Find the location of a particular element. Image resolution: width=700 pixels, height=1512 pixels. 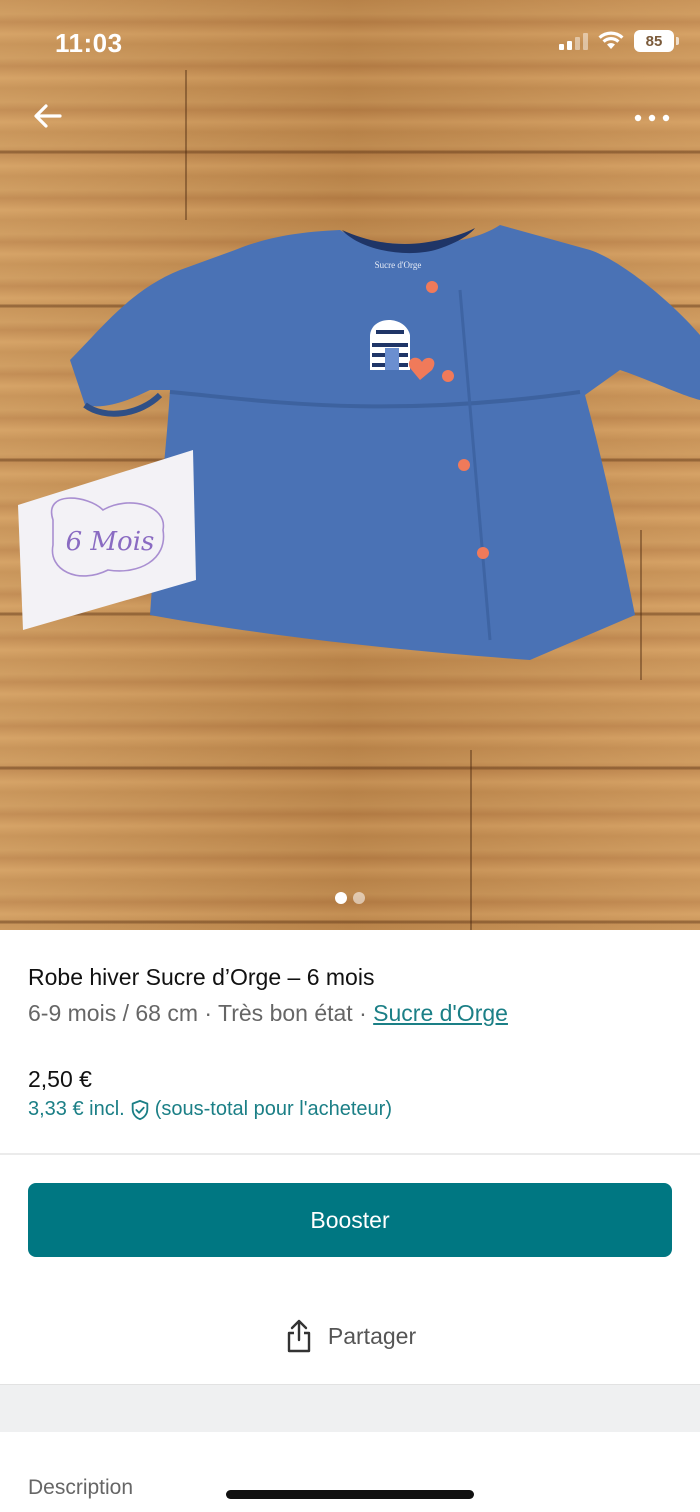

share-icon is located at coordinates (299, 1336).